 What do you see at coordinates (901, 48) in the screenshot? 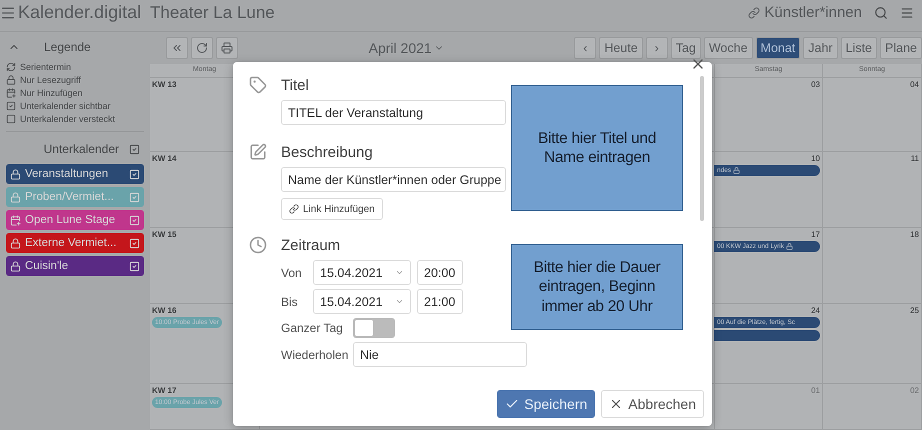
I see `view-tab: Plane` at bounding box center [901, 48].